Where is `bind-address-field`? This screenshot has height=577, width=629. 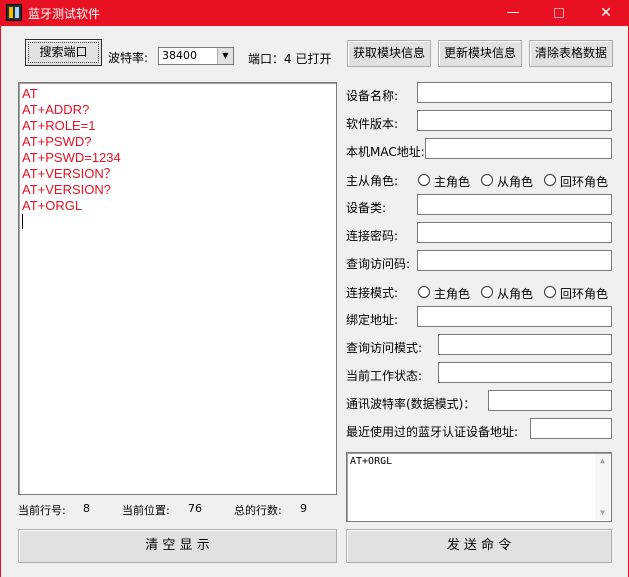 bind-address-field is located at coordinates (514, 316).